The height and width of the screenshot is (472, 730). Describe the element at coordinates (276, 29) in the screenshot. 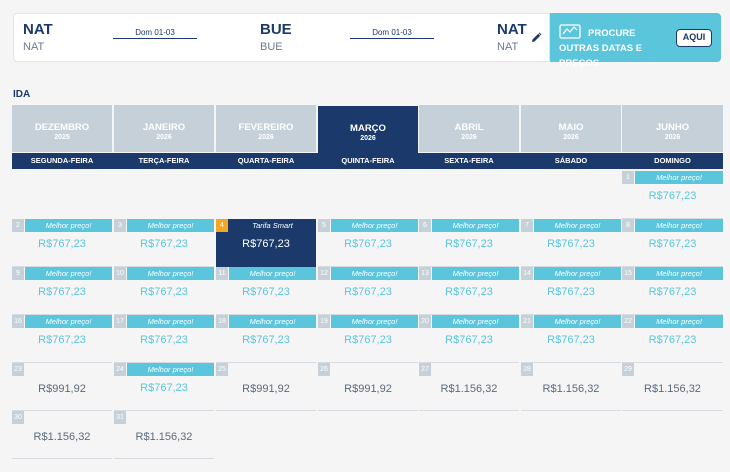

I see `destination-code: BUE` at that location.